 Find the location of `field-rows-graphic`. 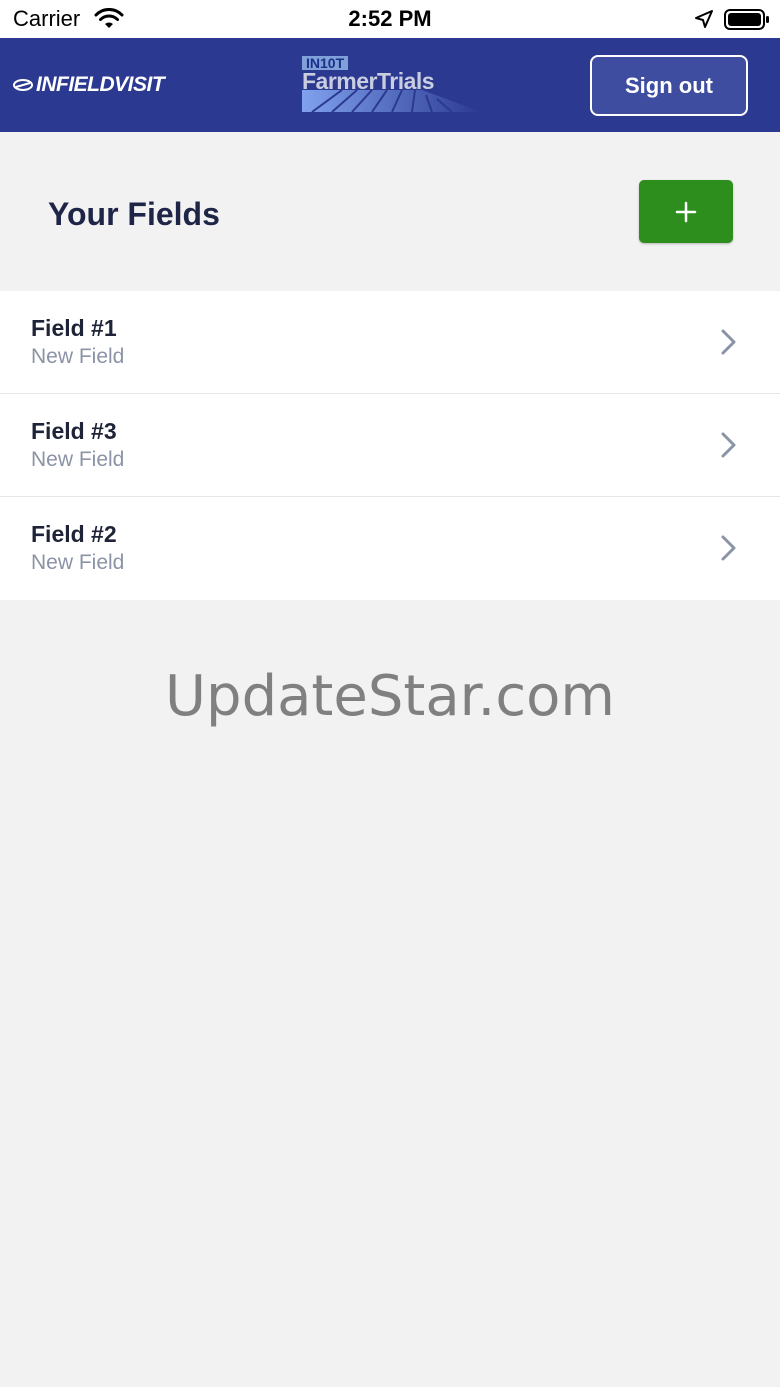

field-rows-graphic is located at coordinates (392, 101).